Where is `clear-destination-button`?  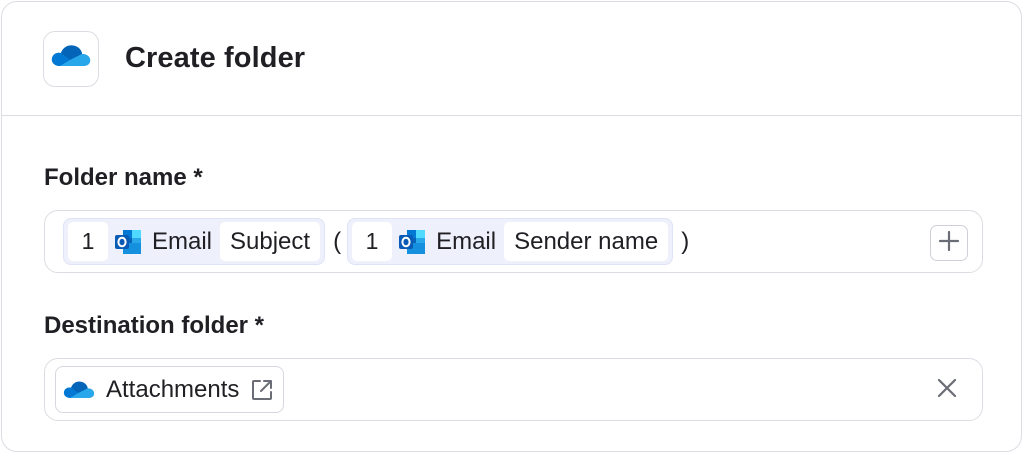
clear-destination-button is located at coordinates (947, 390).